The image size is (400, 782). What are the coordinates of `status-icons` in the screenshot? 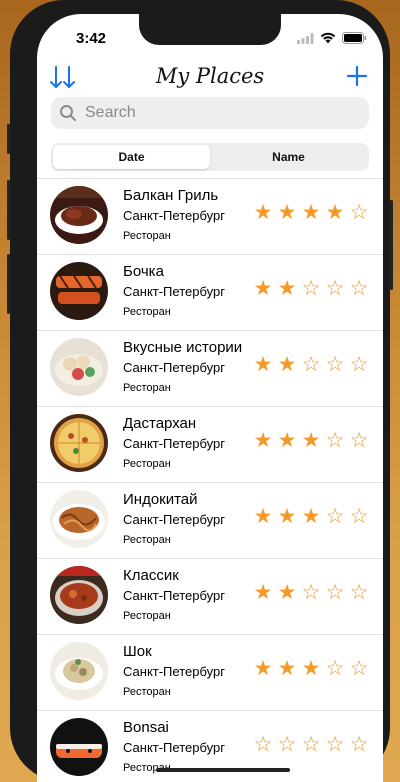 It's located at (332, 38).